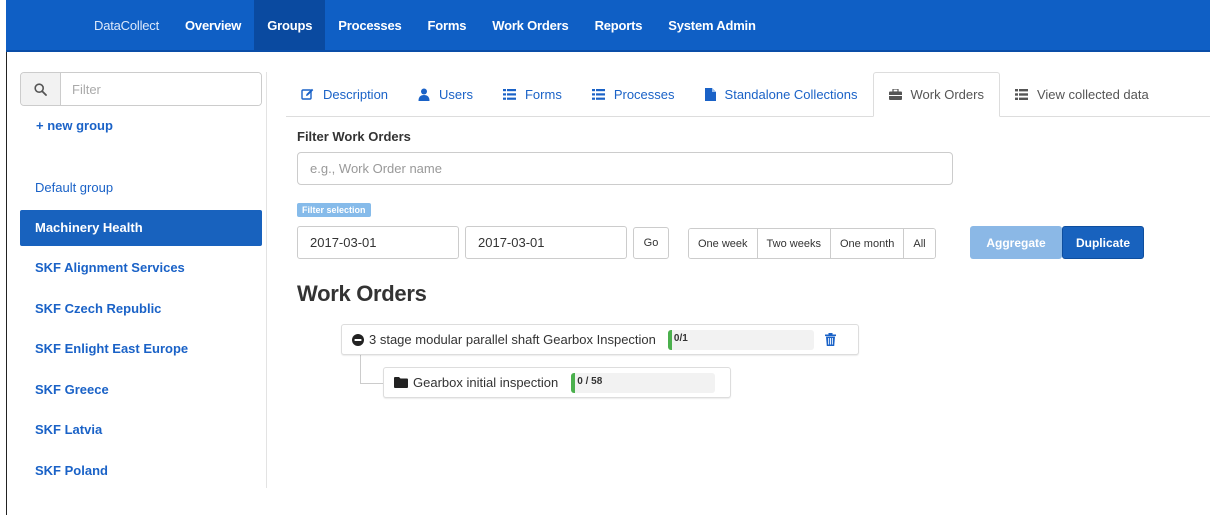 The image size is (1210, 515). What do you see at coordinates (590, 381) in the screenshot?
I see `progress-text: 0 / 58` at bounding box center [590, 381].